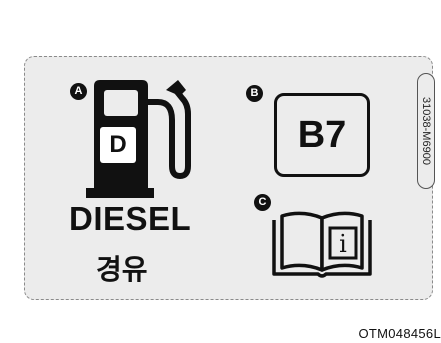  I want to click on marker-c: C, so click(262, 202).